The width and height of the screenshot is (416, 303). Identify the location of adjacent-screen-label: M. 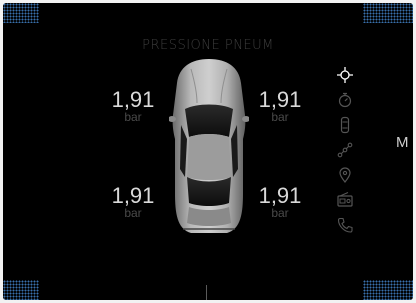
(402, 142).